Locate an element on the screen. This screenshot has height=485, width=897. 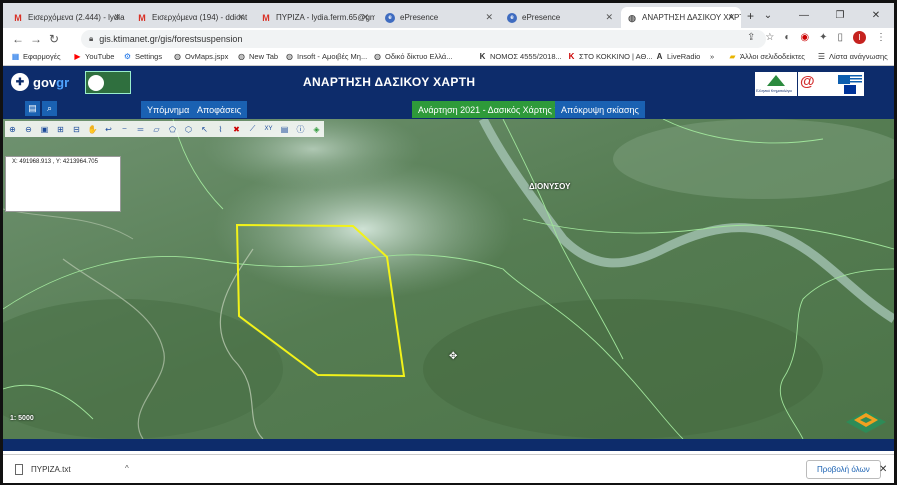
tab-epresence-2: e ePresence ✕ is located at coordinates (560, 17).